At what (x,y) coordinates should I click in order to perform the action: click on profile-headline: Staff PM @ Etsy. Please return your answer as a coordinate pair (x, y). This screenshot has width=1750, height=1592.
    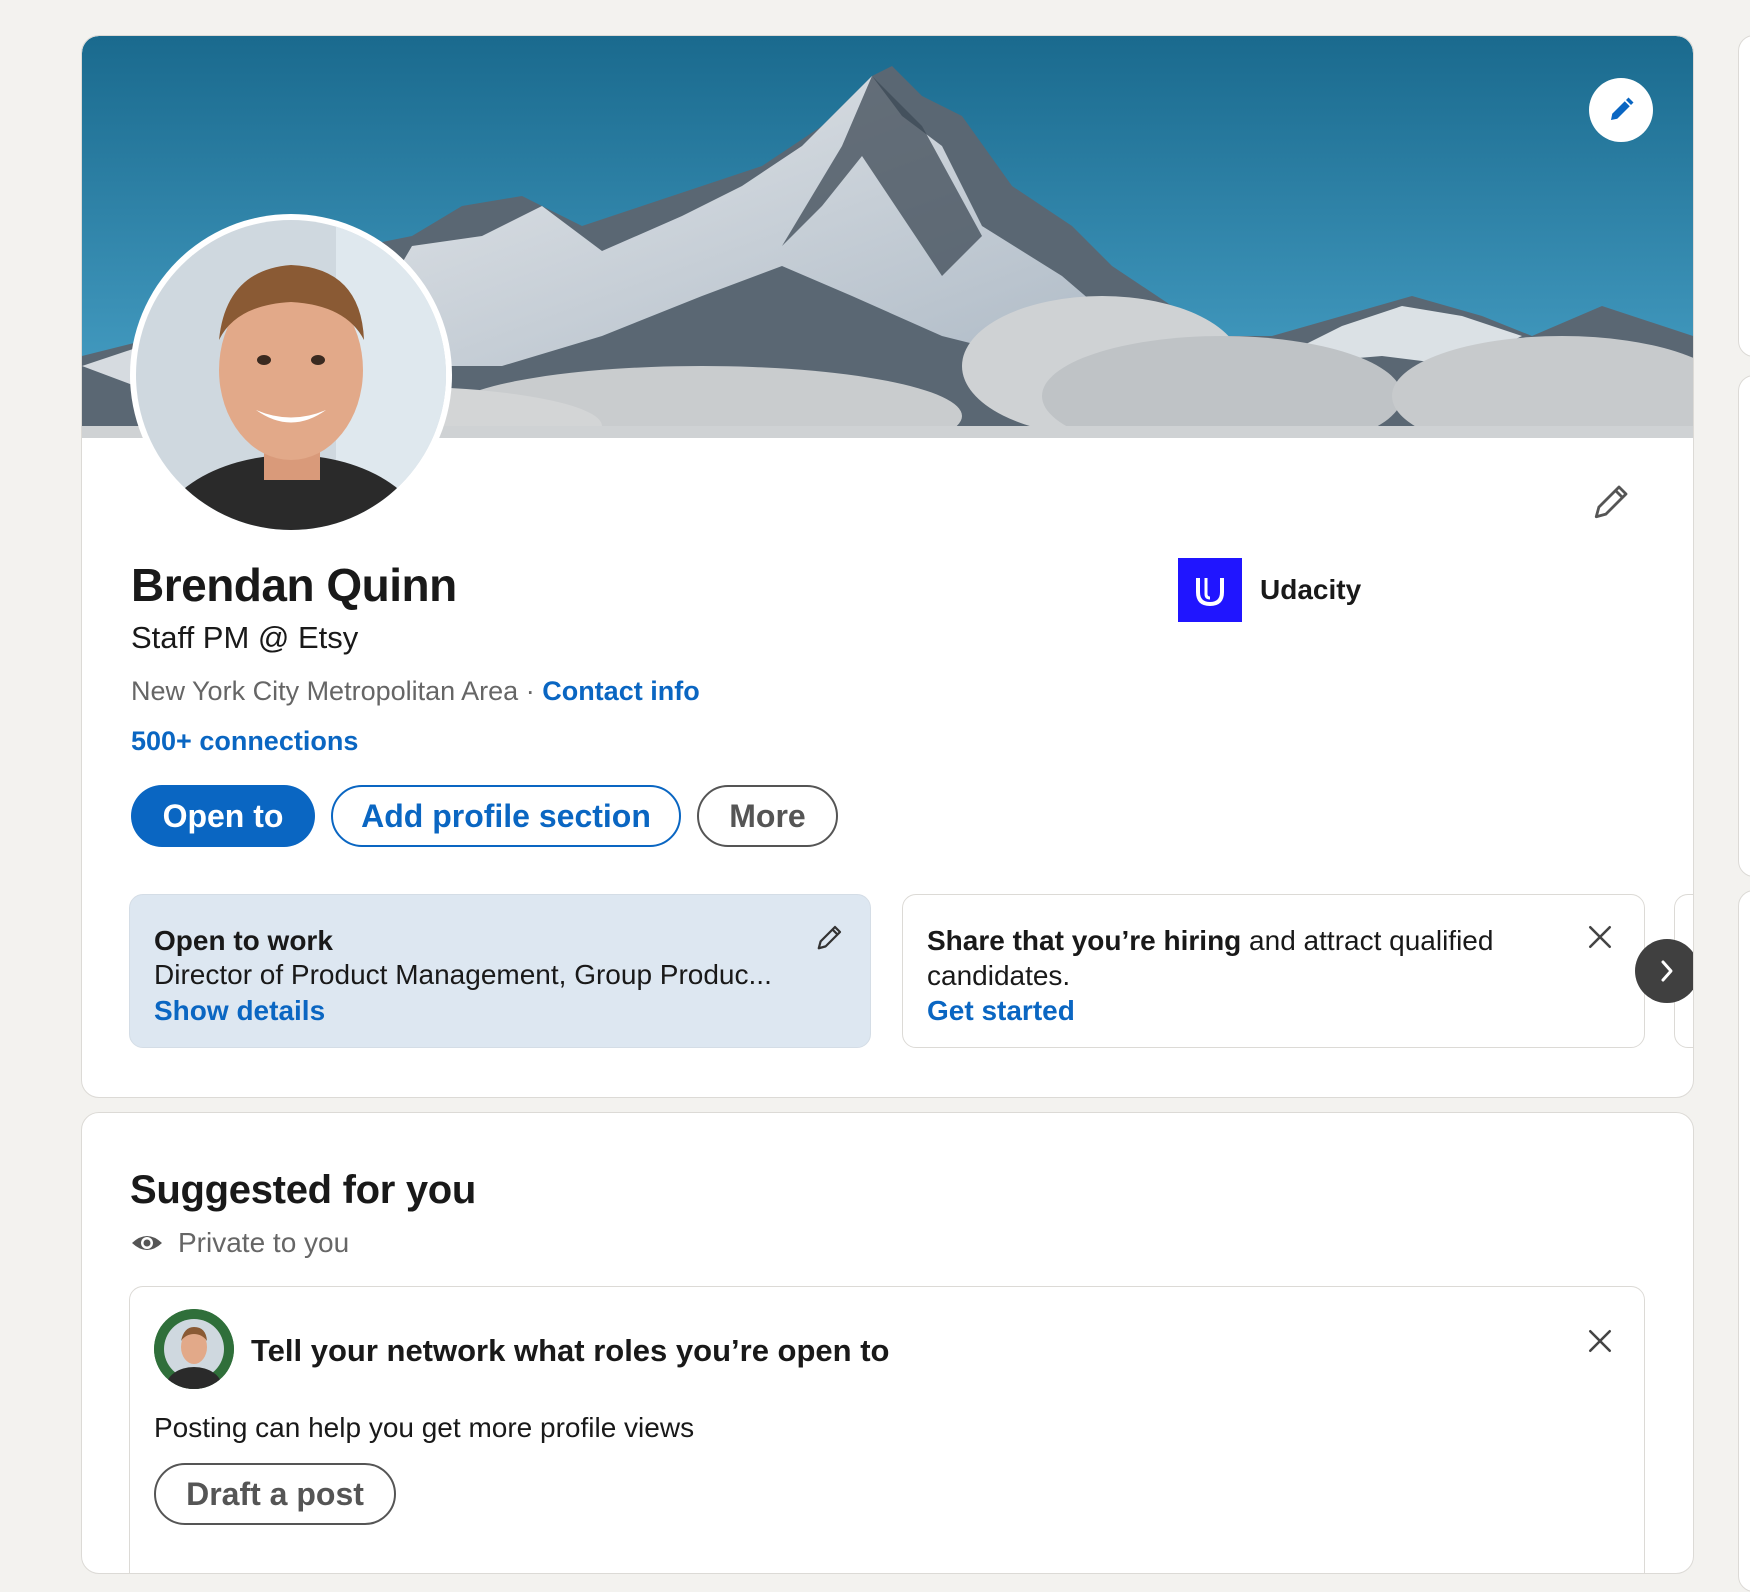
    Looking at the image, I should click on (245, 637).